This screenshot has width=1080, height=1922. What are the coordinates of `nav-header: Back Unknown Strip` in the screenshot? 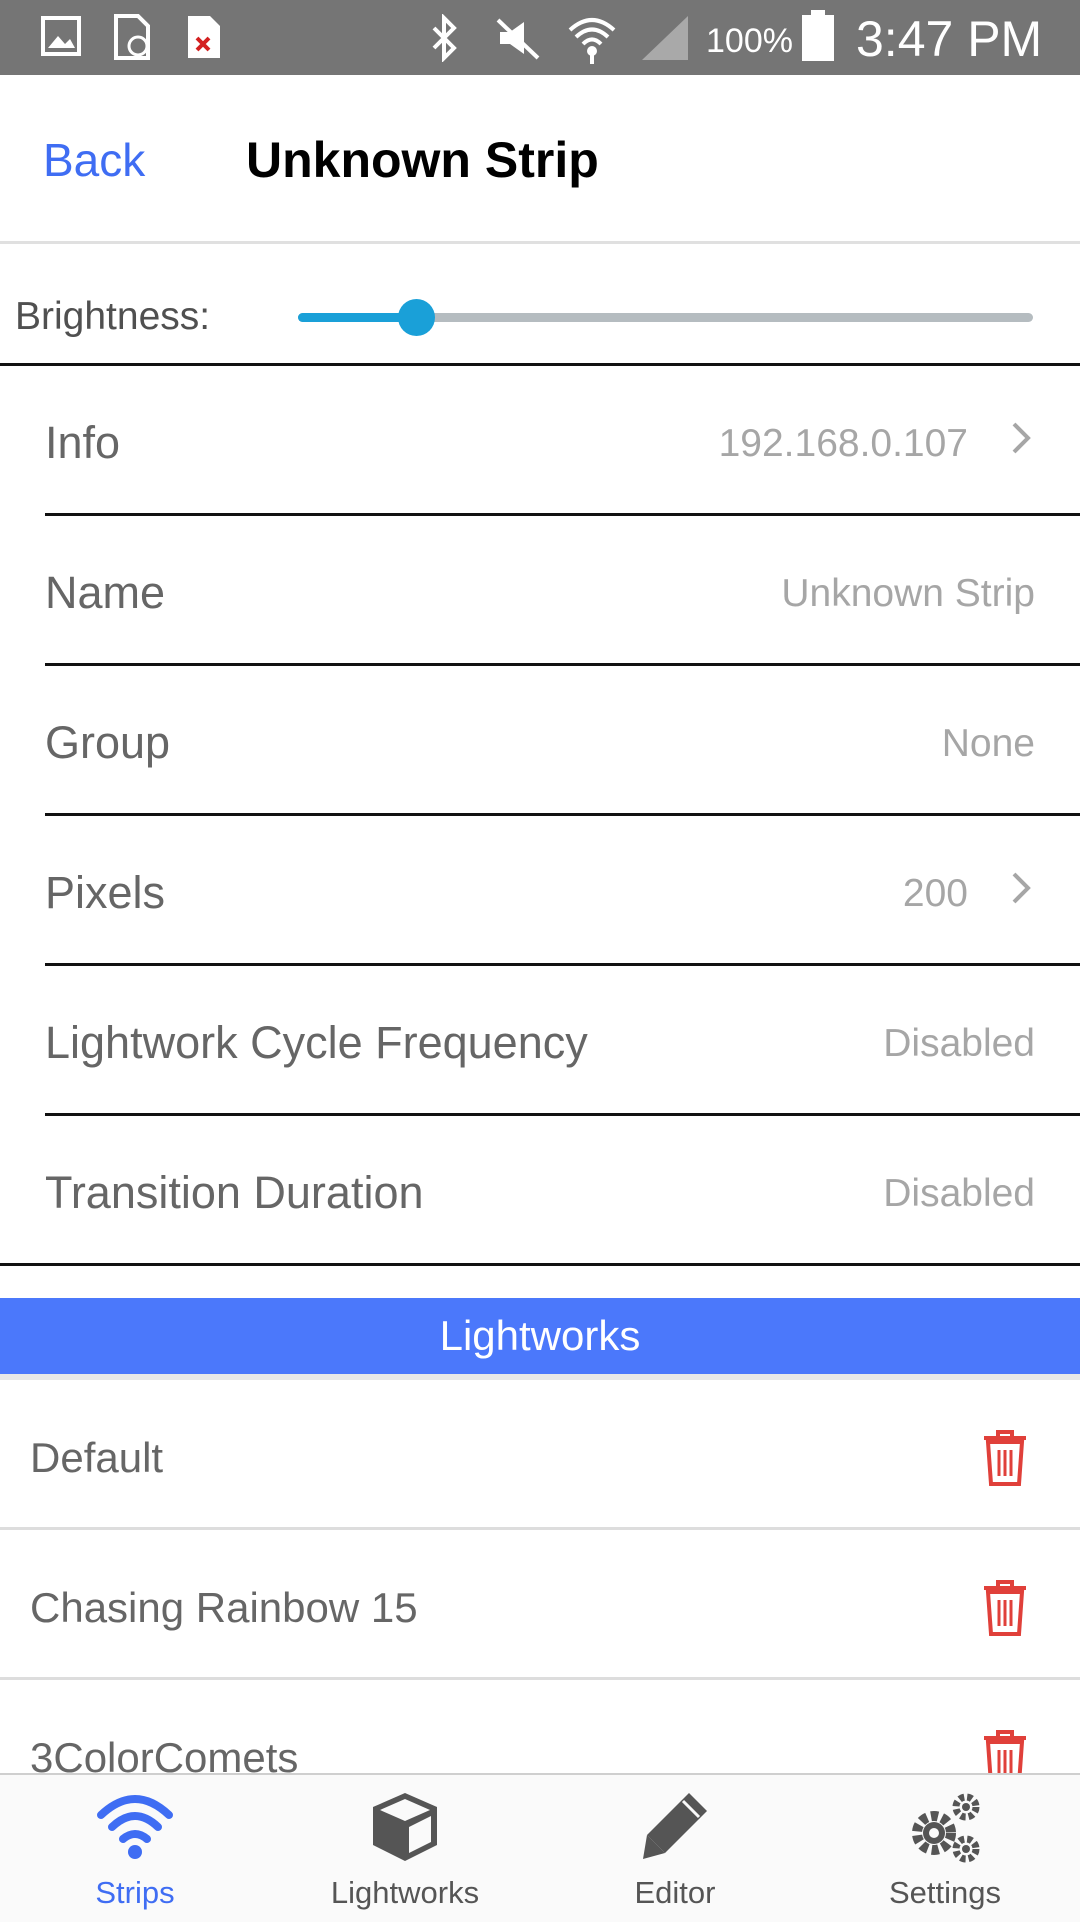 It's located at (540, 159).